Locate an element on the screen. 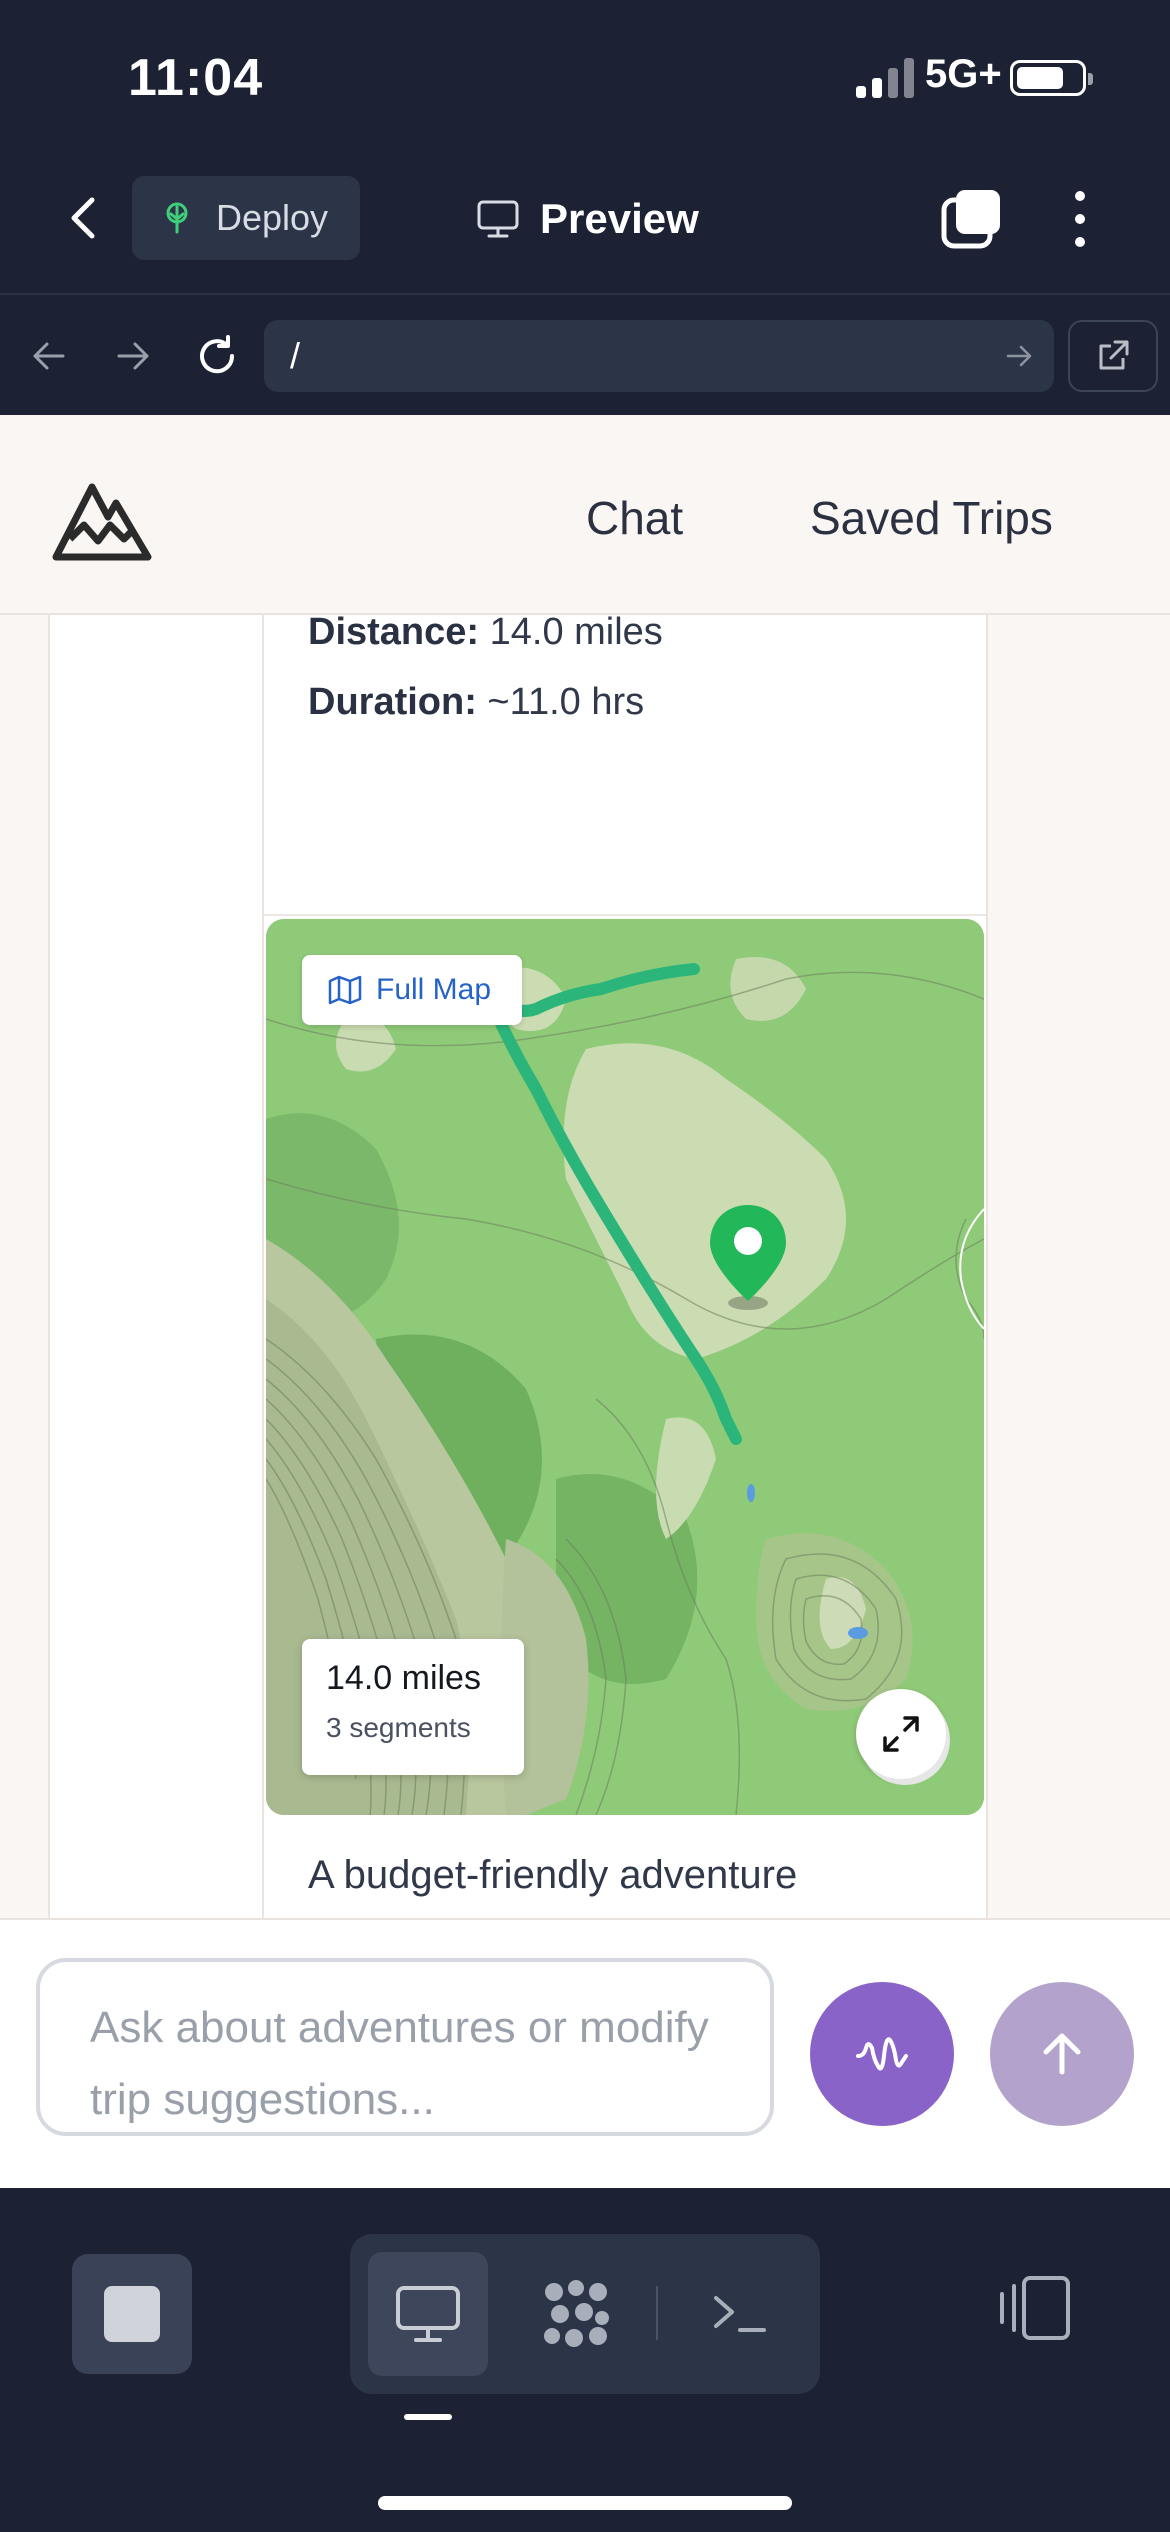  voice-button is located at coordinates (882, 2054).